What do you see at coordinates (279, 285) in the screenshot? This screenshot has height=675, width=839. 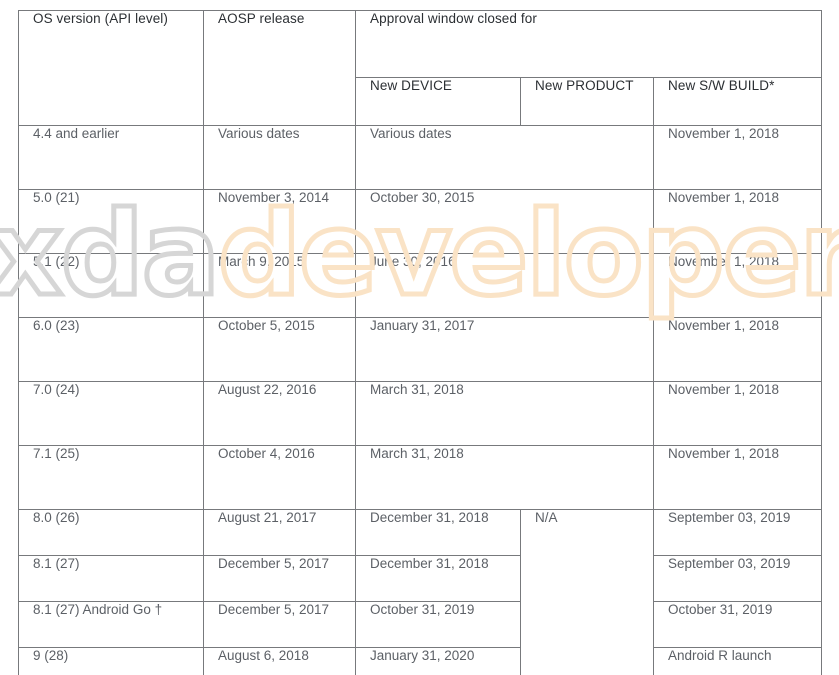 I see `cell-aosp-release: March 9, 2015` at bounding box center [279, 285].